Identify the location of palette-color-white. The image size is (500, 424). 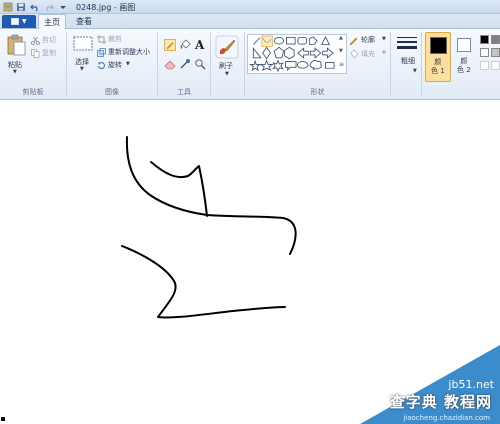
(484, 52).